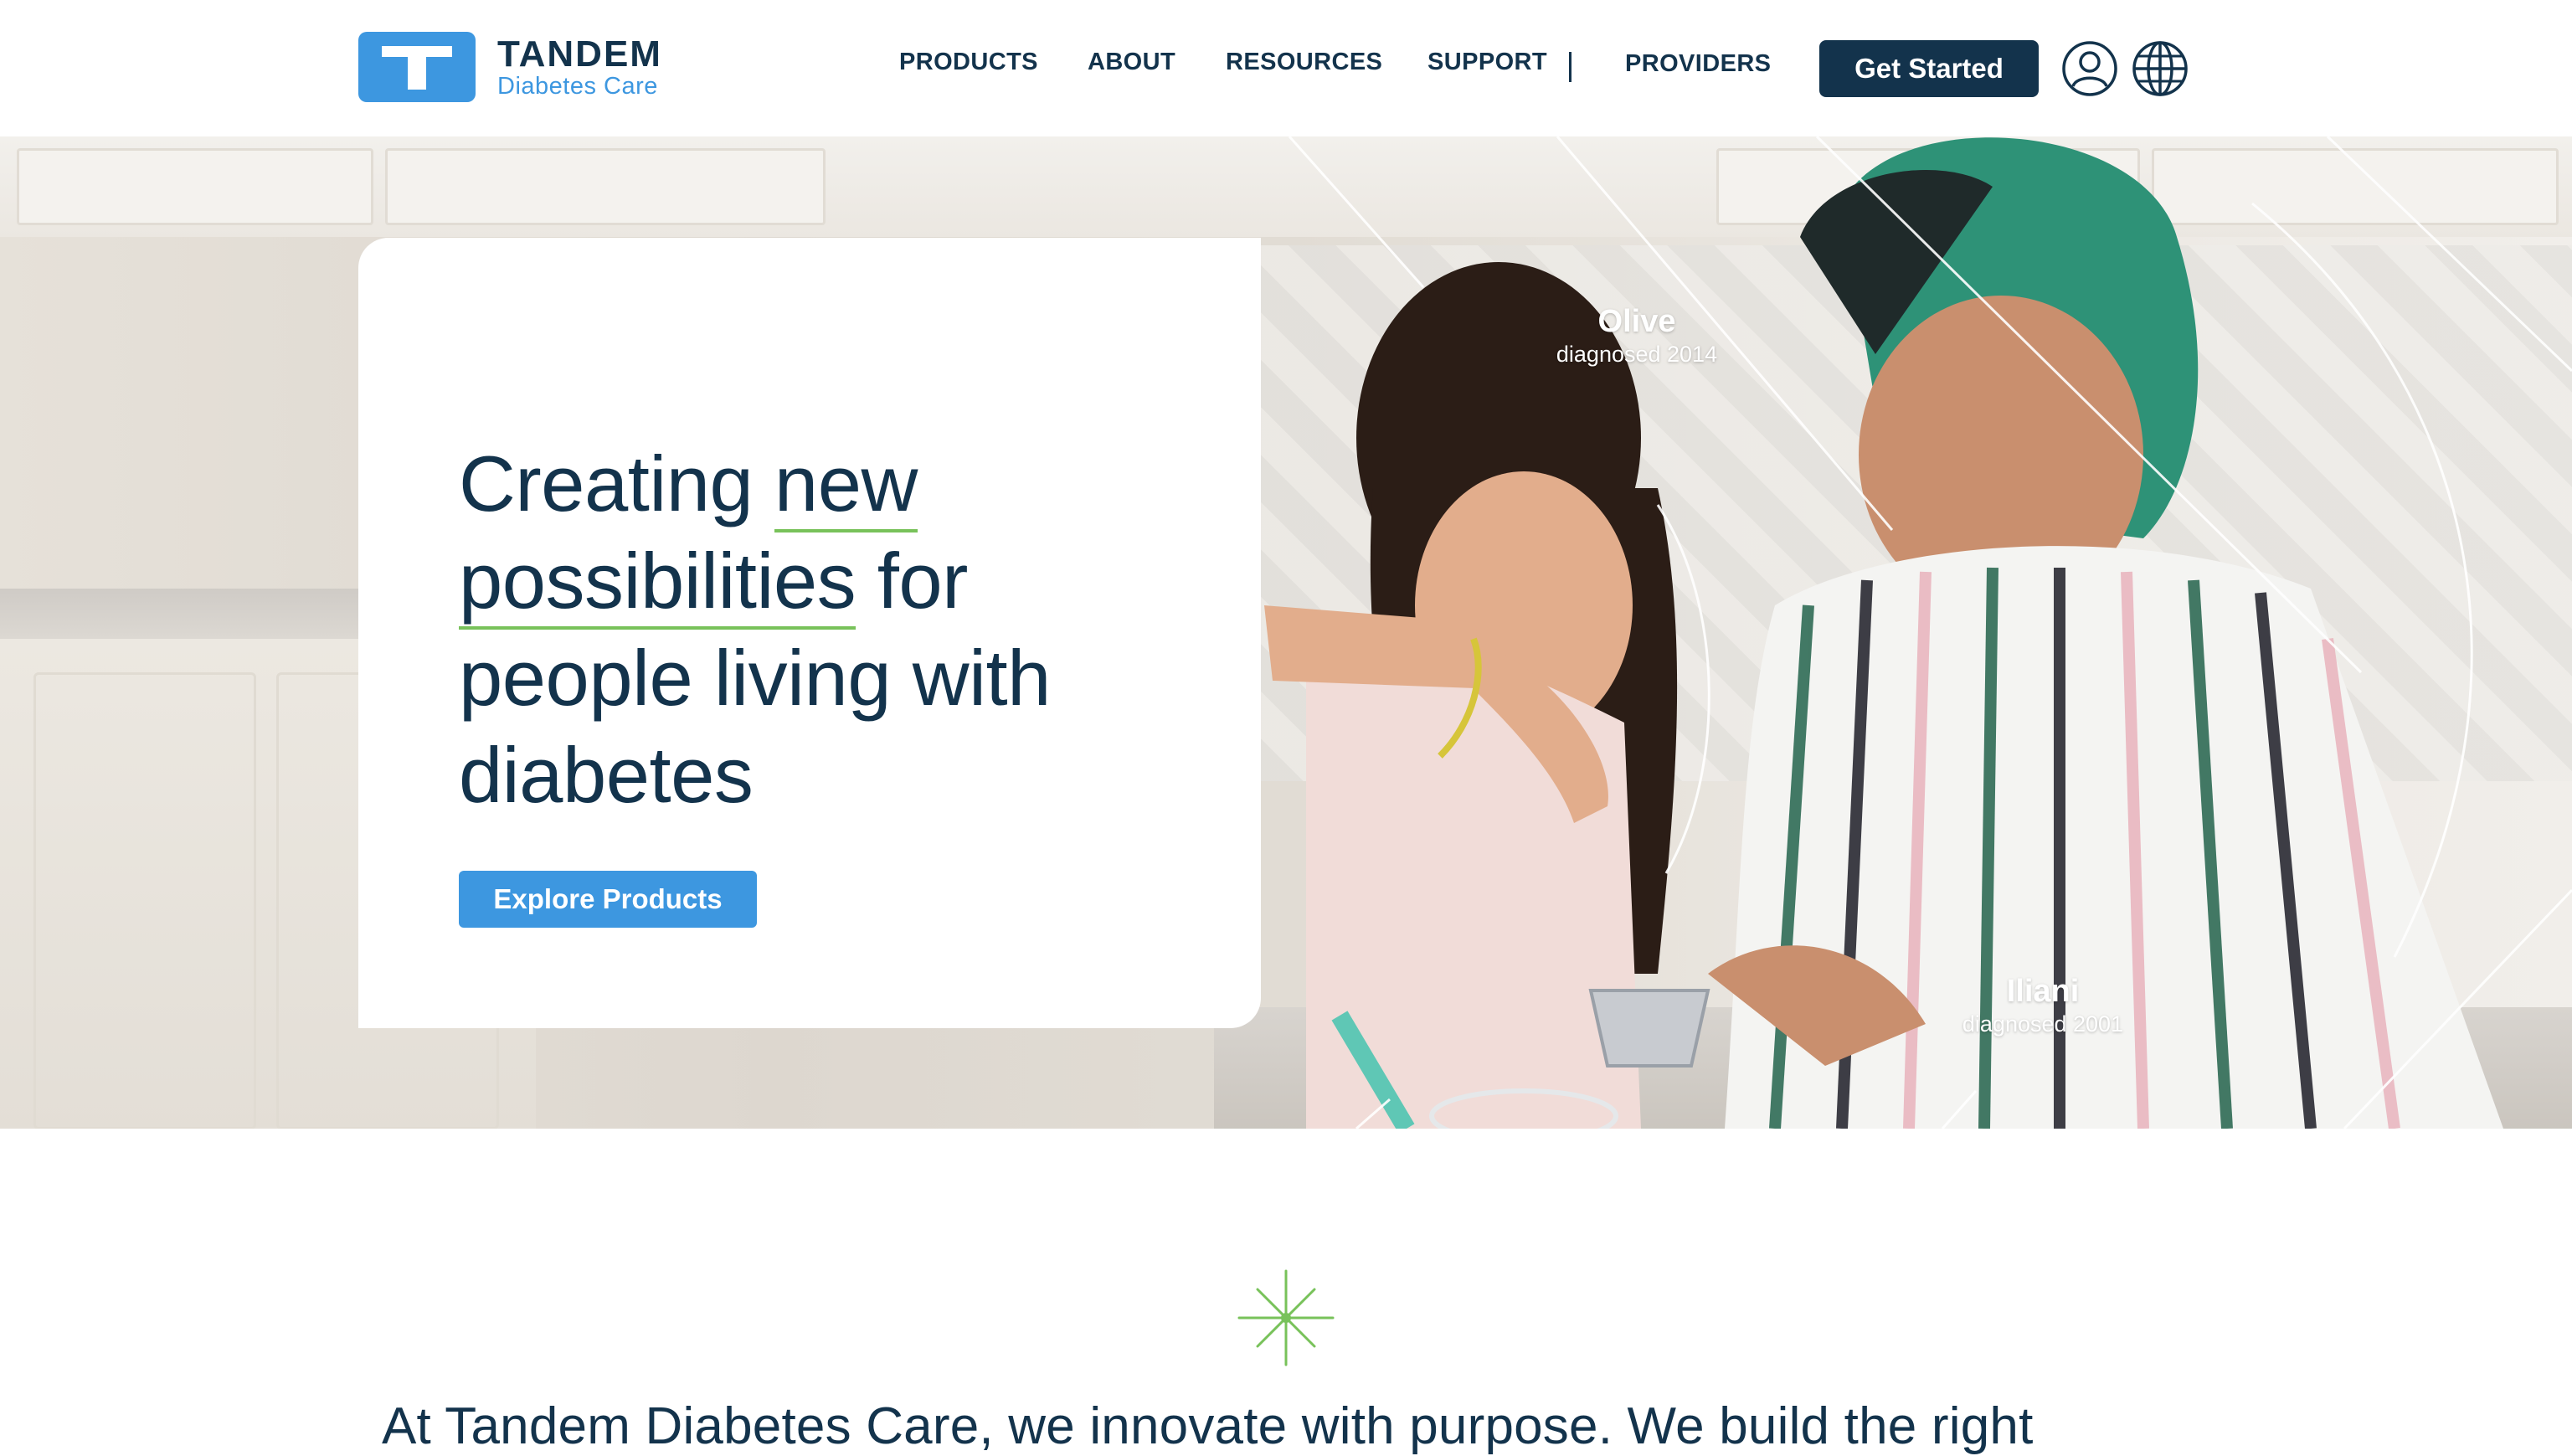 The image size is (2572, 1456). I want to click on user-icon, so click(2090, 68).